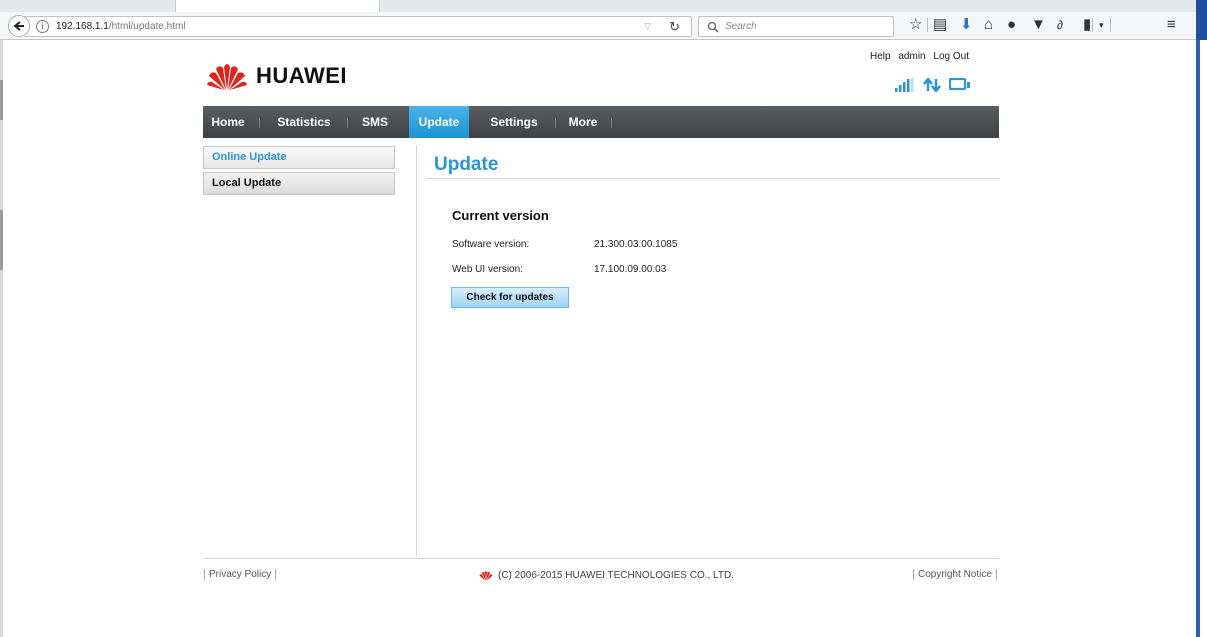 Image resolution: width=1207 pixels, height=637 pixels. Describe the element at coordinates (713, 27) in the screenshot. I see `search-icon` at that location.